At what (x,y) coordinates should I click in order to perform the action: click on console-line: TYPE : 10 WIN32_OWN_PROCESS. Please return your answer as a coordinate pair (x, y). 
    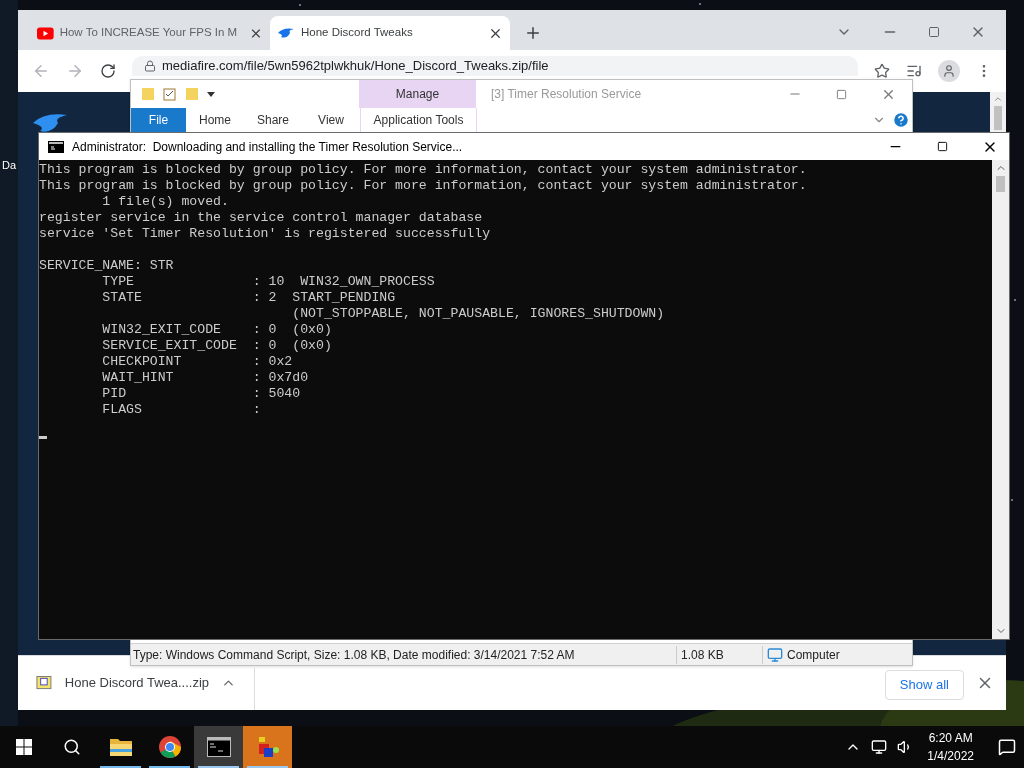
    Looking at the image, I should click on (268, 281).